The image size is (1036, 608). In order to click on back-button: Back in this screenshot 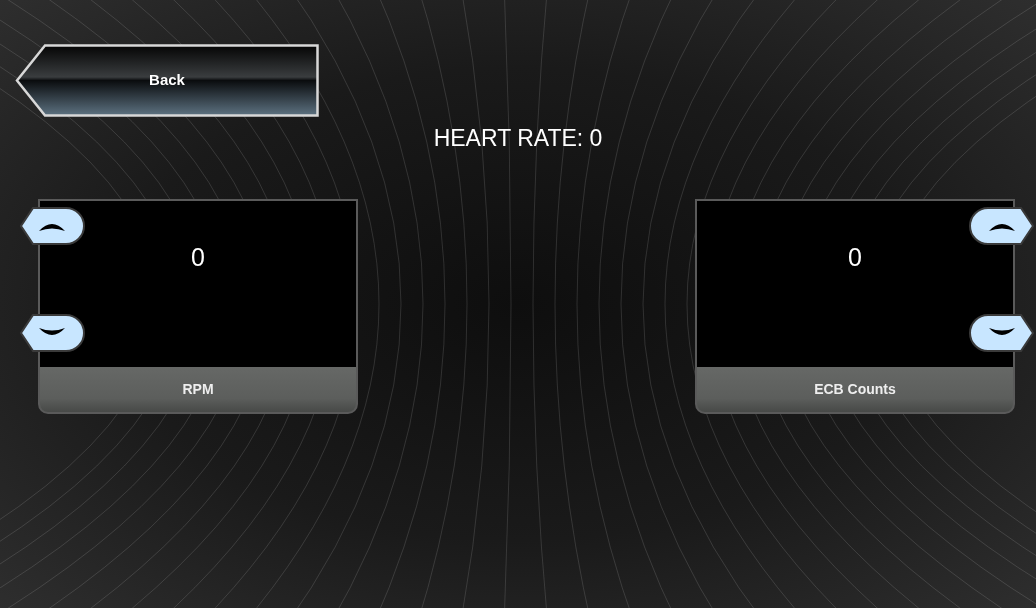, I will do `click(167, 80)`.